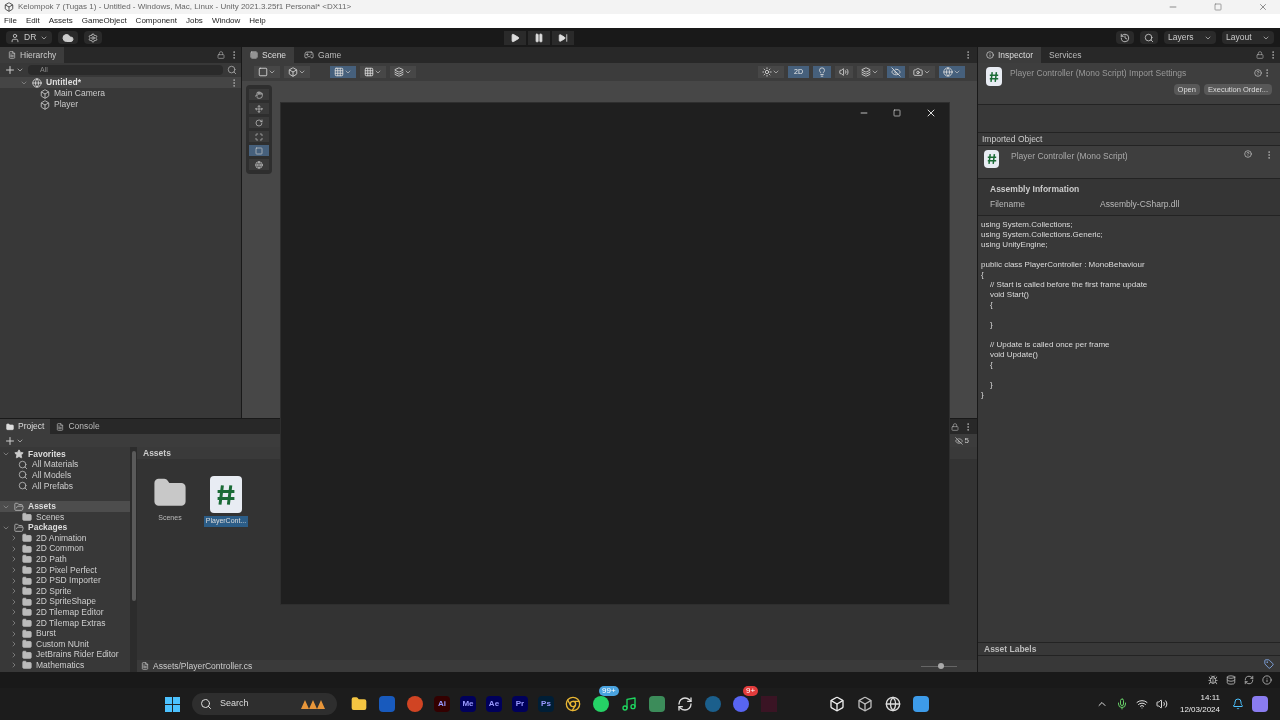 The image size is (1280, 720). Describe the element at coordinates (1125, 37) in the screenshot. I see `history-button` at that location.